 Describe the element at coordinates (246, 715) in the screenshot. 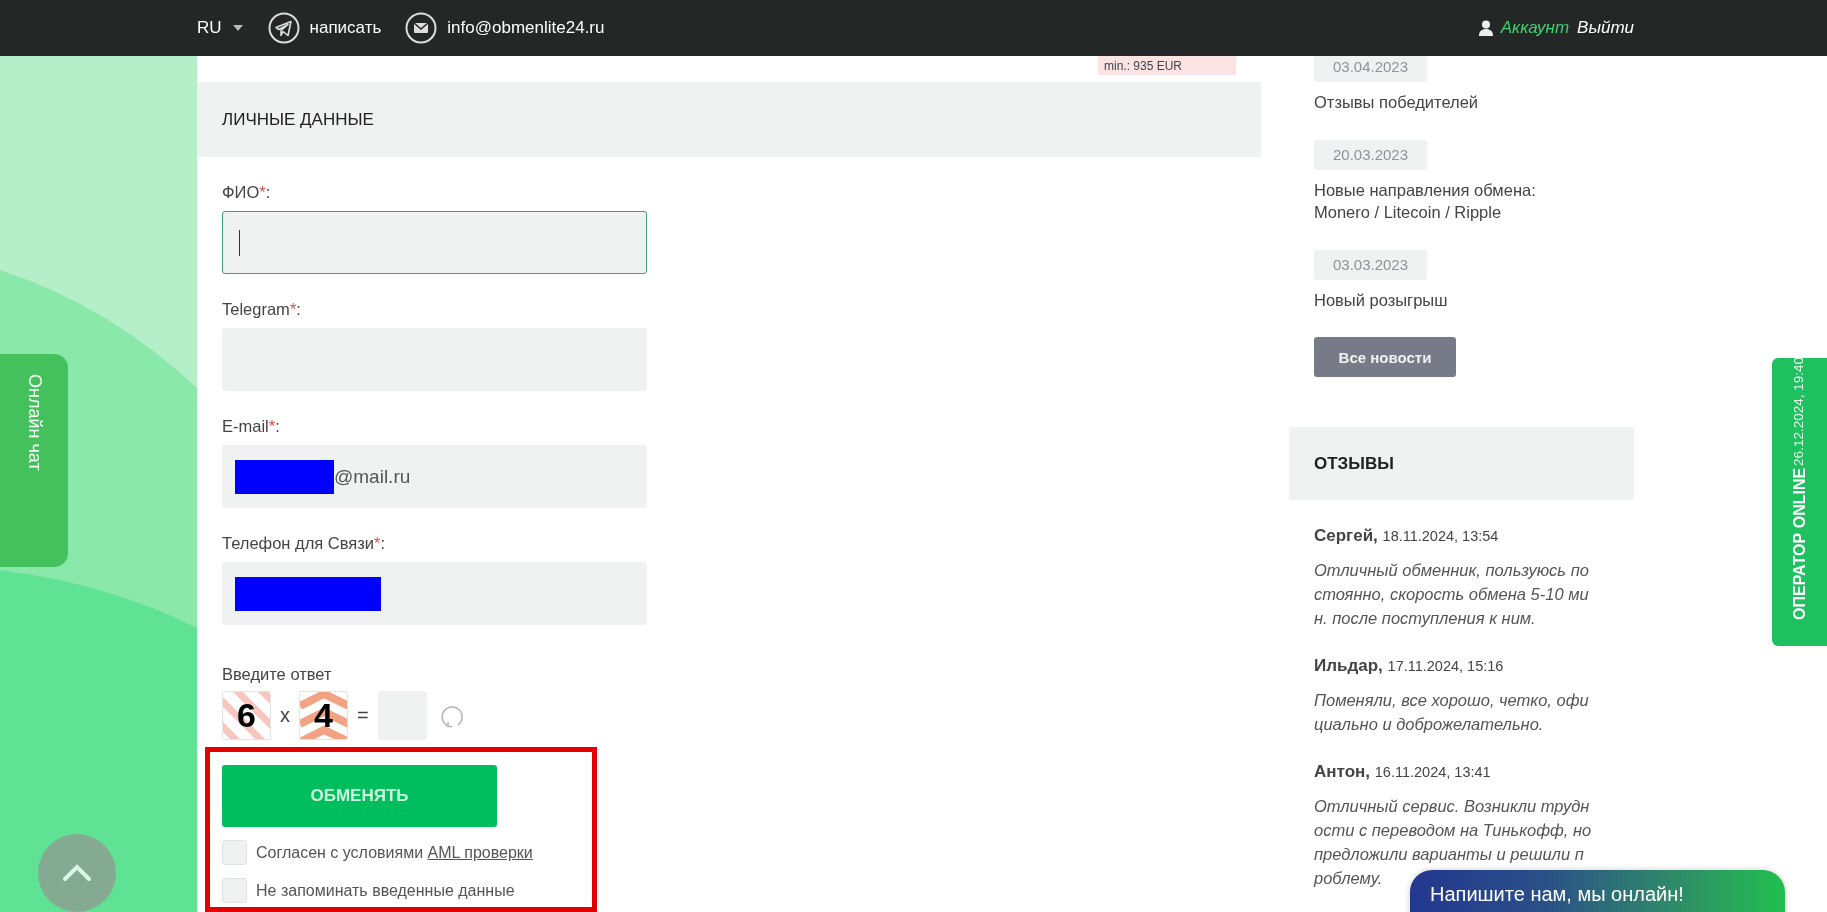

I see `captcha-image: 6` at that location.